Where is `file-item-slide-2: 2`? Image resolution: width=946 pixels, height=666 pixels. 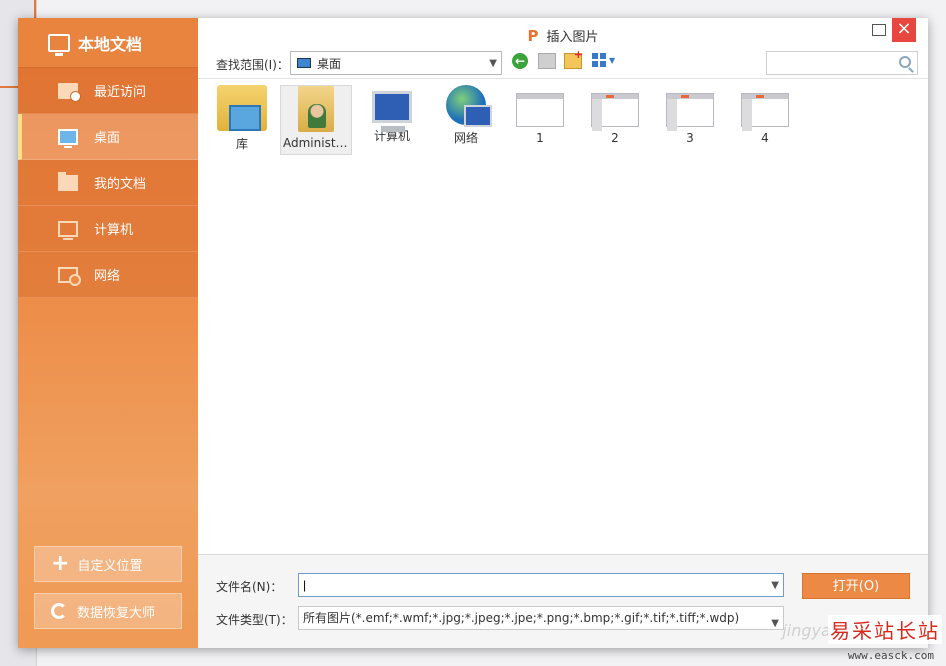 file-item-slide-2: 2 is located at coordinates (615, 120).